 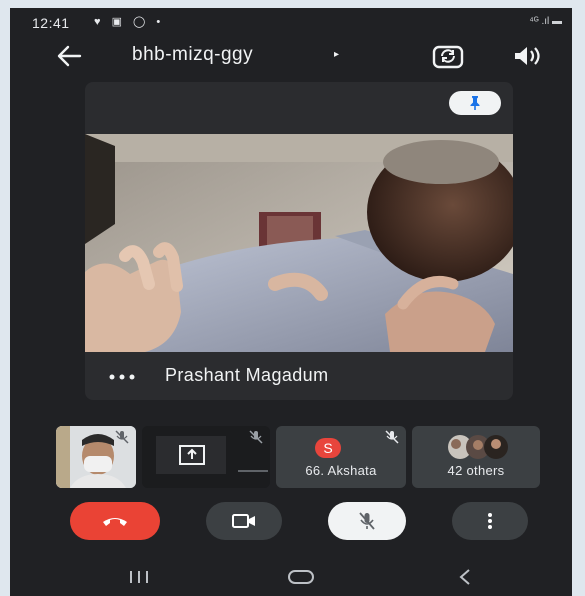 What do you see at coordinates (206, 457) in the screenshot?
I see `screen-share-thumbnail` at bounding box center [206, 457].